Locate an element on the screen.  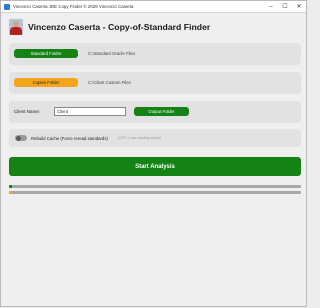
rebuild-cache-label: Rebuild Cache (Force reread standards) is located at coordinates (69, 138).